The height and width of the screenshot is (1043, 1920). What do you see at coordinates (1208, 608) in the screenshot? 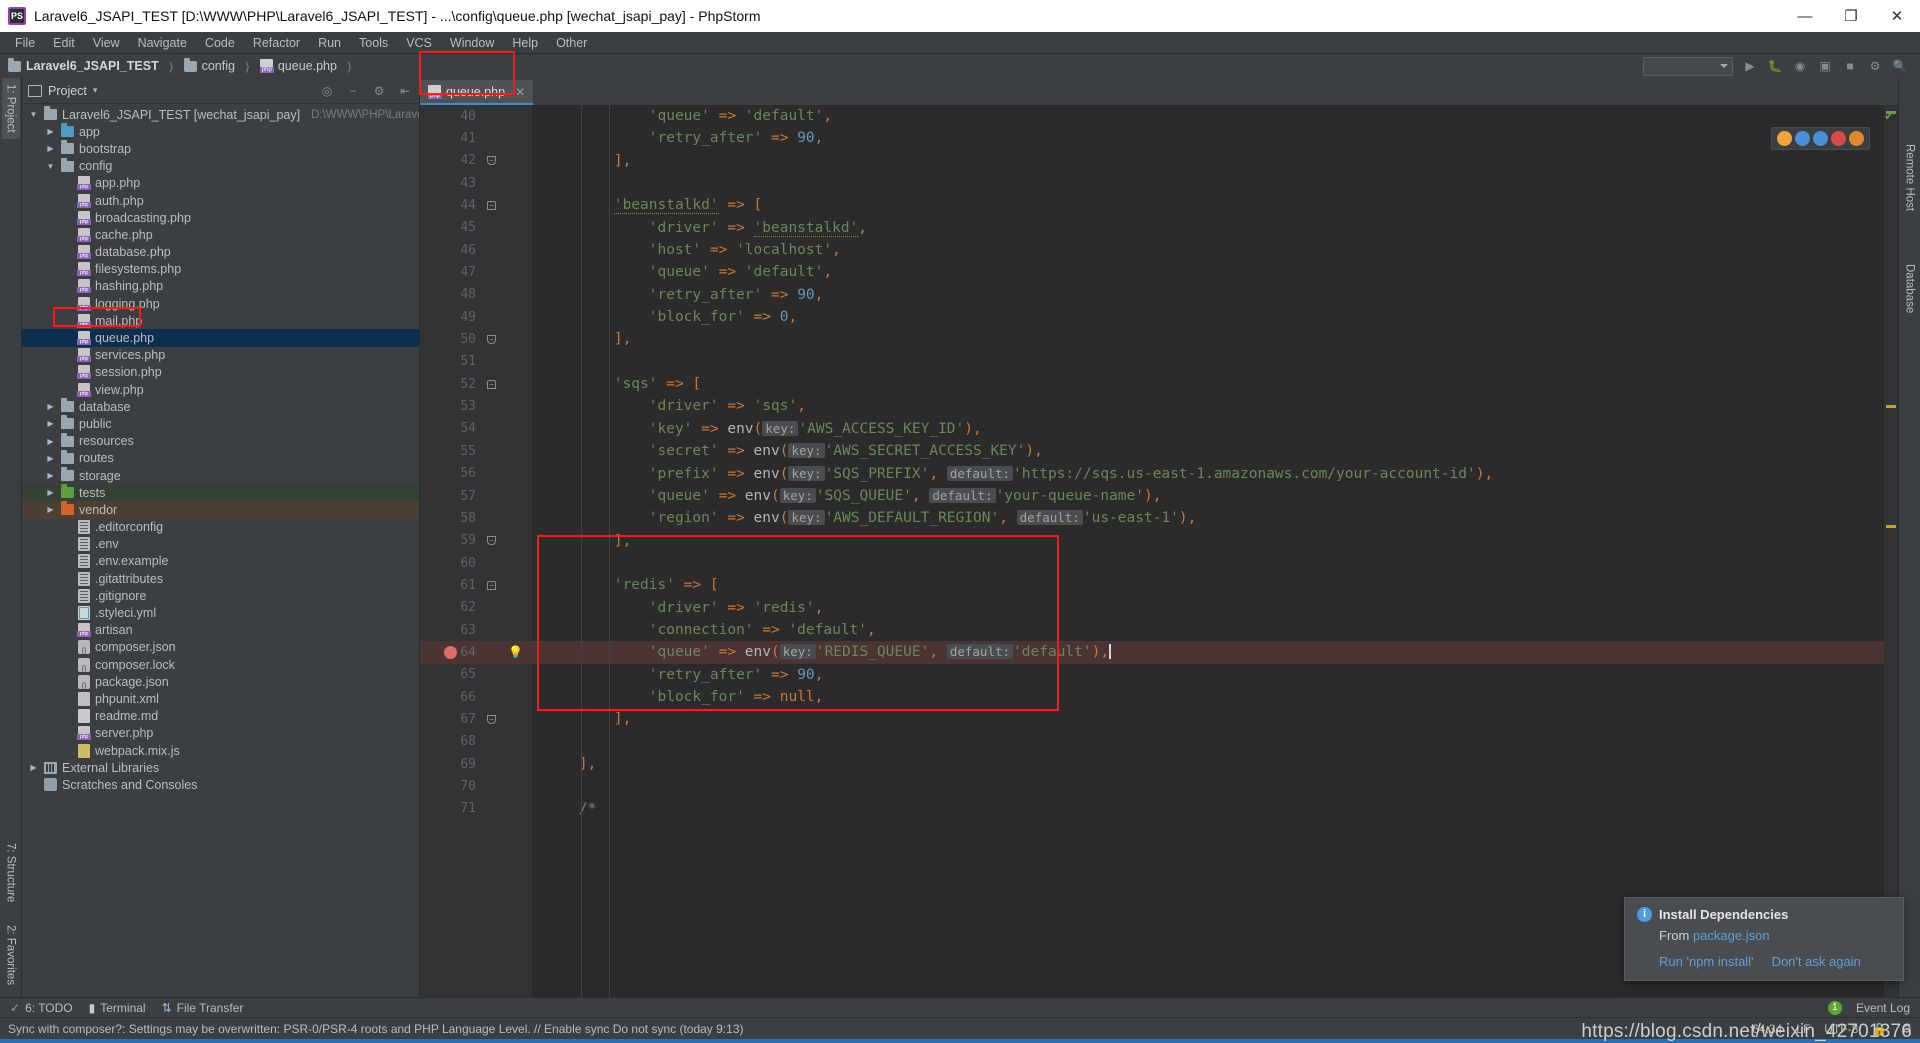
I see `code-line: 'driver' => 'redis',` at bounding box center [1208, 608].